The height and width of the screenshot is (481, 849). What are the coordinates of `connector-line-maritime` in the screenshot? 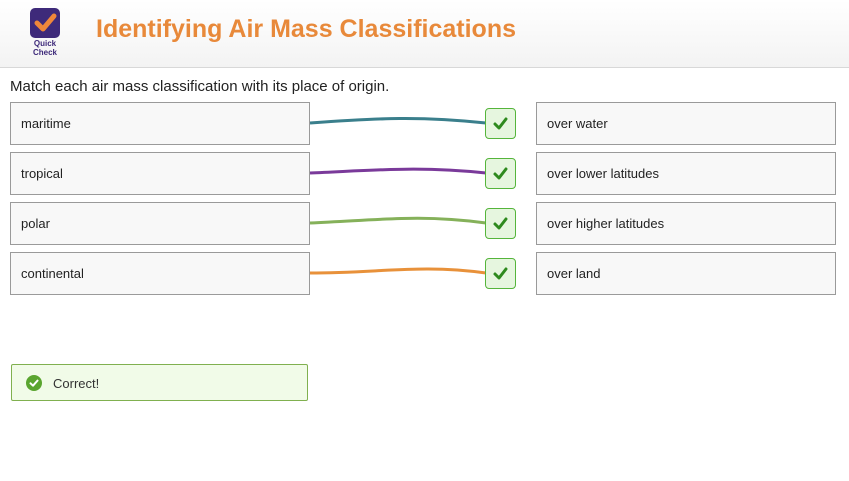 It's located at (398, 120).